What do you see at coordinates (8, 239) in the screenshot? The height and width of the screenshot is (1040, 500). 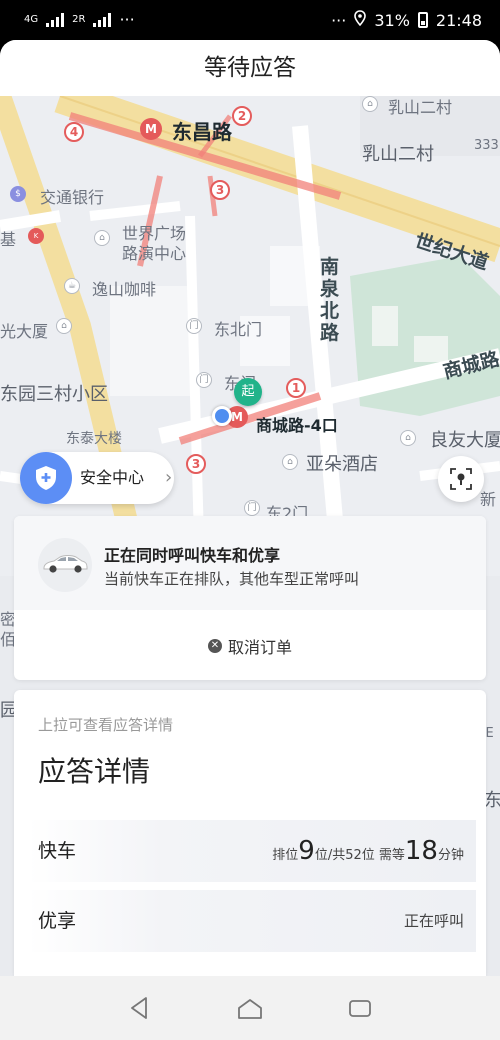 I see `map-label-ji: 基` at bounding box center [8, 239].